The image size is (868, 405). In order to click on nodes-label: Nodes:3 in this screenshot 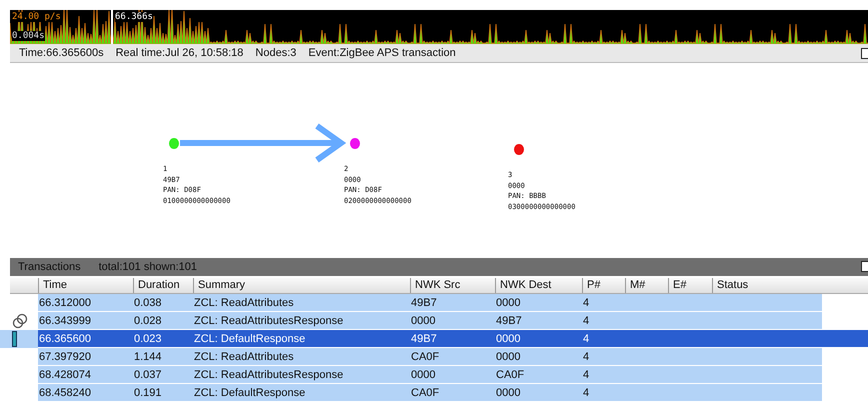, I will do `click(275, 53)`.